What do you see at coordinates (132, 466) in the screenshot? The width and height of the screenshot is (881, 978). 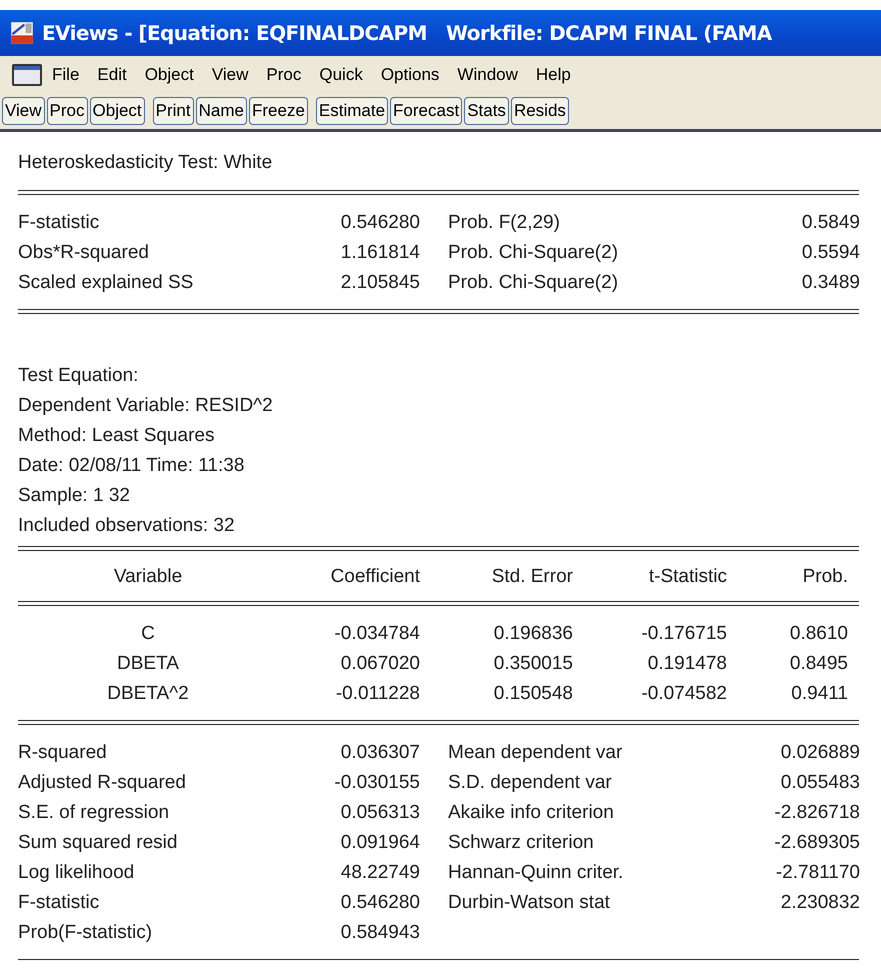 I see `info-line: Date: 02/08/11 Time: 11:38` at bounding box center [132, 466].